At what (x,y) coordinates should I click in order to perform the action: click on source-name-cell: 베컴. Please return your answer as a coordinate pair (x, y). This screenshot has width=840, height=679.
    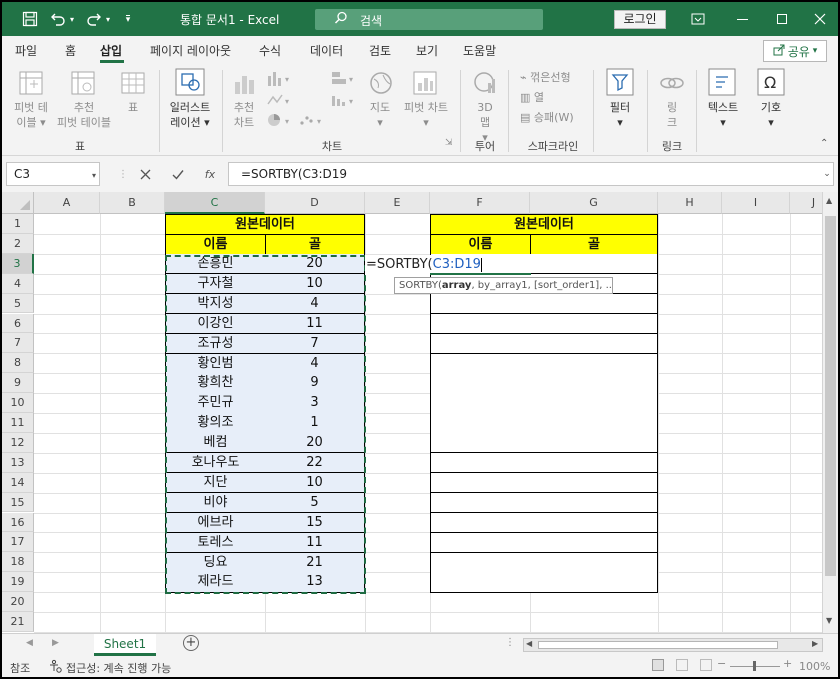
    Looking at the image, I should click on (215, 443).